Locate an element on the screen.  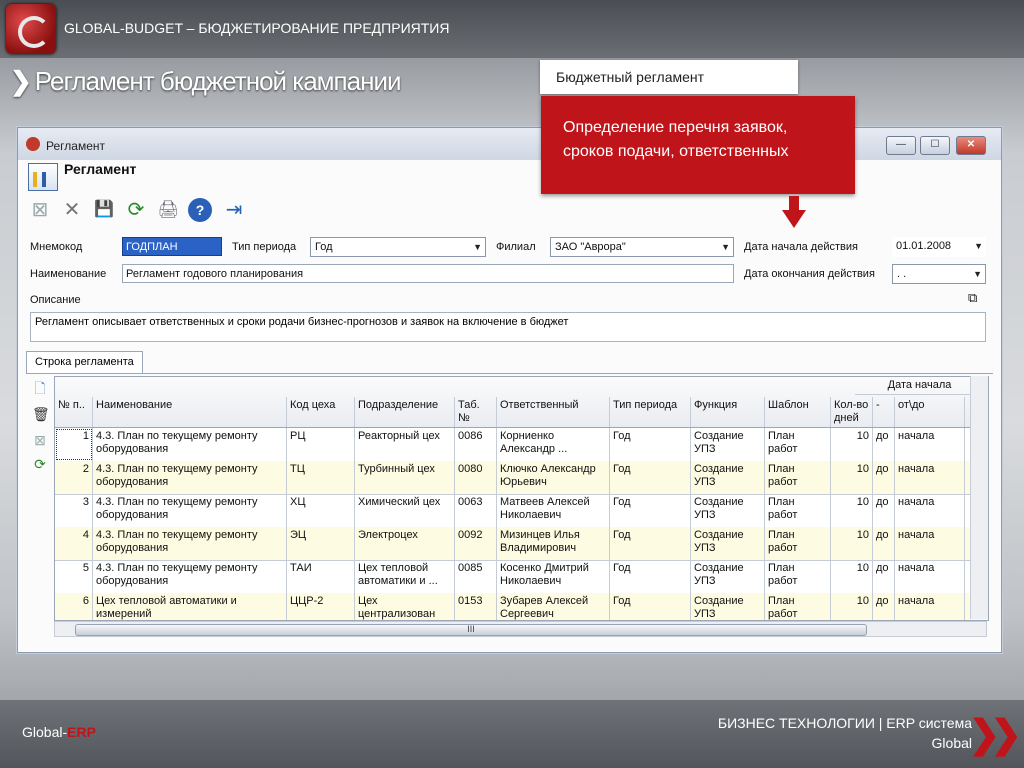
col-header-shop-code: Код цеха is located at coordinates (321, 412).